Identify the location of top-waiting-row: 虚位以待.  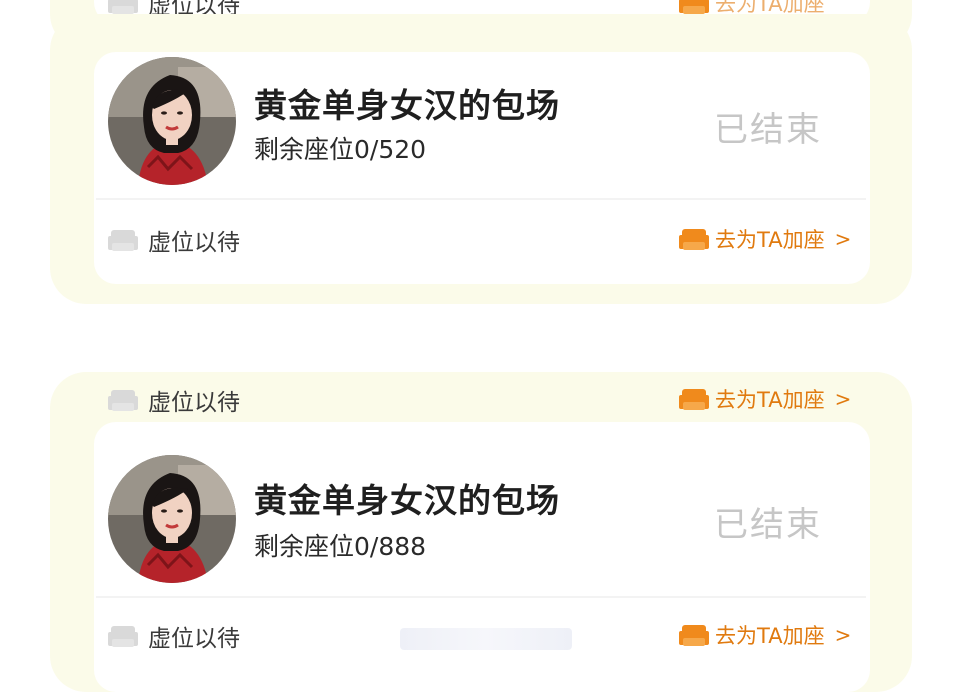
(174, 400).